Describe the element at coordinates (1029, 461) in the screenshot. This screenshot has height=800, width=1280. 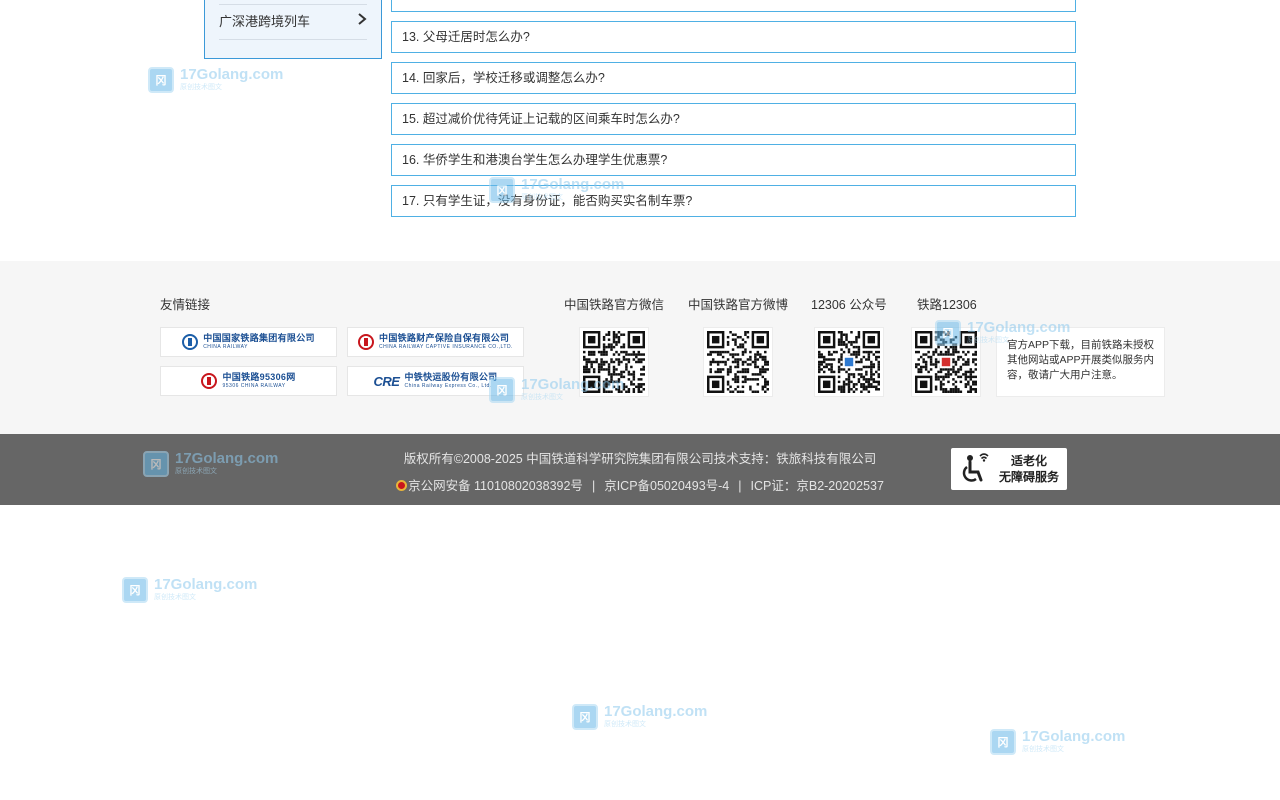
I see `accessibility-line1: 适老化` at that location.